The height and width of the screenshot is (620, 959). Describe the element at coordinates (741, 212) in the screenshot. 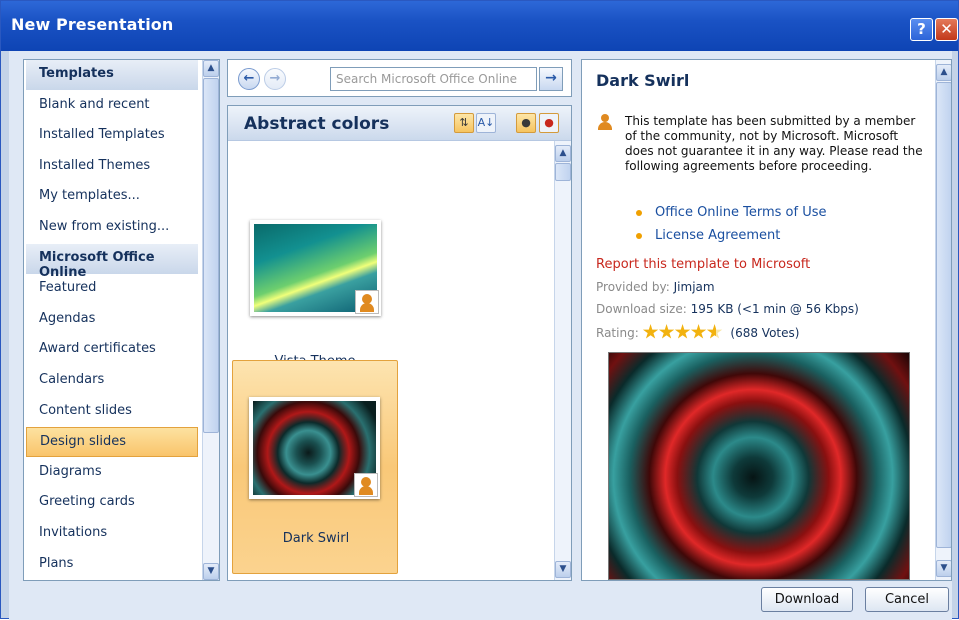

I see `terms-of-use-link: Office Online Terms of Use` at that location.